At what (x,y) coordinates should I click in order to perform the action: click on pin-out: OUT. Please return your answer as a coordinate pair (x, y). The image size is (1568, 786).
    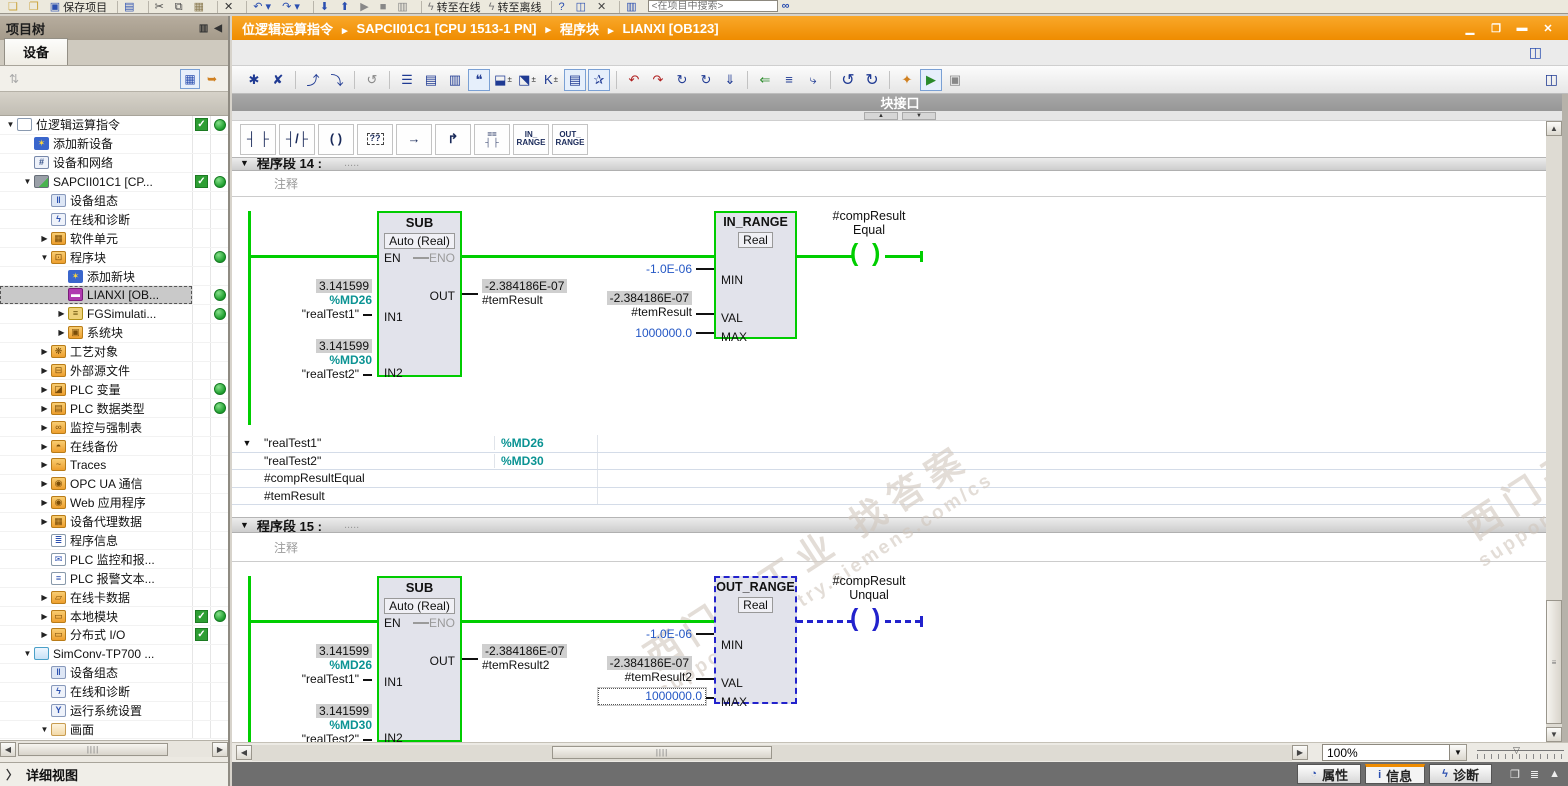
    Looking at the image, I should click on (442, 296).